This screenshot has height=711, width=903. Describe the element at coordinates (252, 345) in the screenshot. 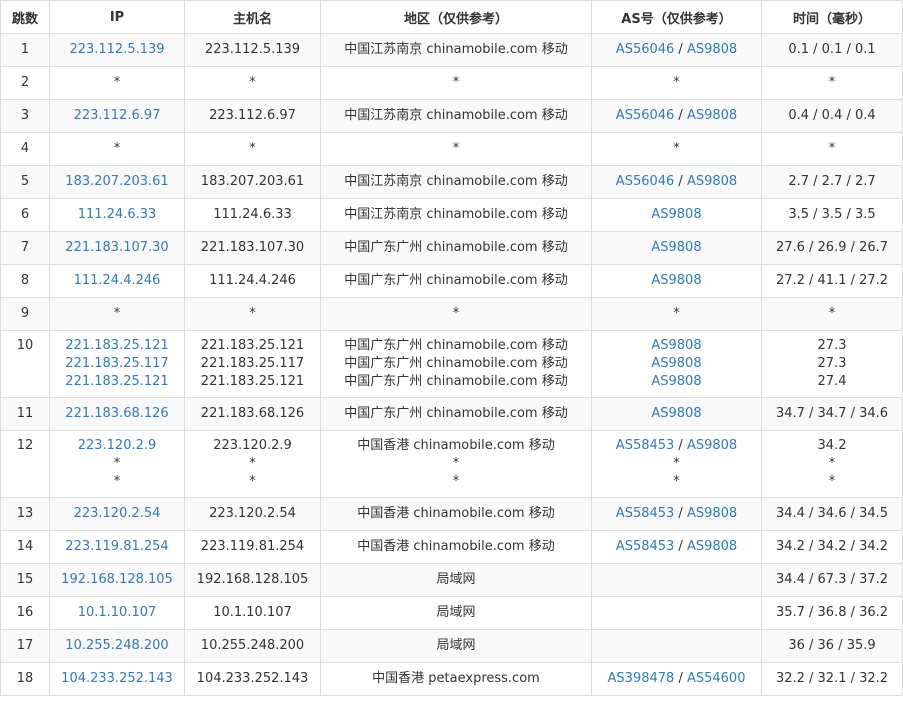

I see `hostname-text: 221.183.25.121` at that location.